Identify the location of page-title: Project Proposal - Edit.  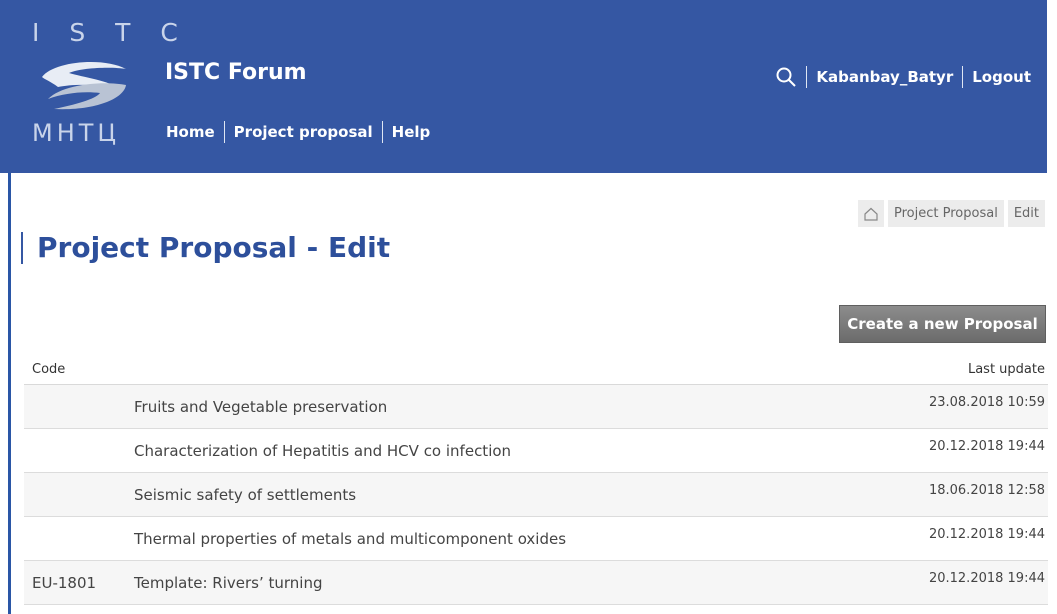
(205, 248).